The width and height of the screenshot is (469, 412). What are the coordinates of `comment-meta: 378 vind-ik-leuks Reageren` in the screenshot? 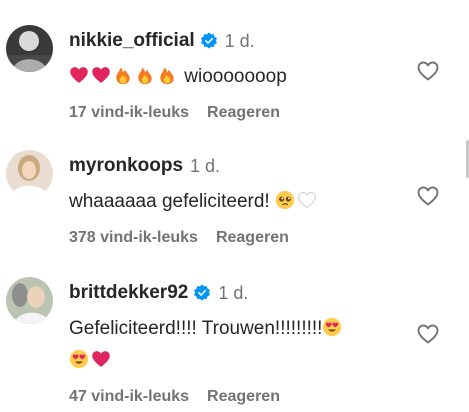 It's located at (234, 238).